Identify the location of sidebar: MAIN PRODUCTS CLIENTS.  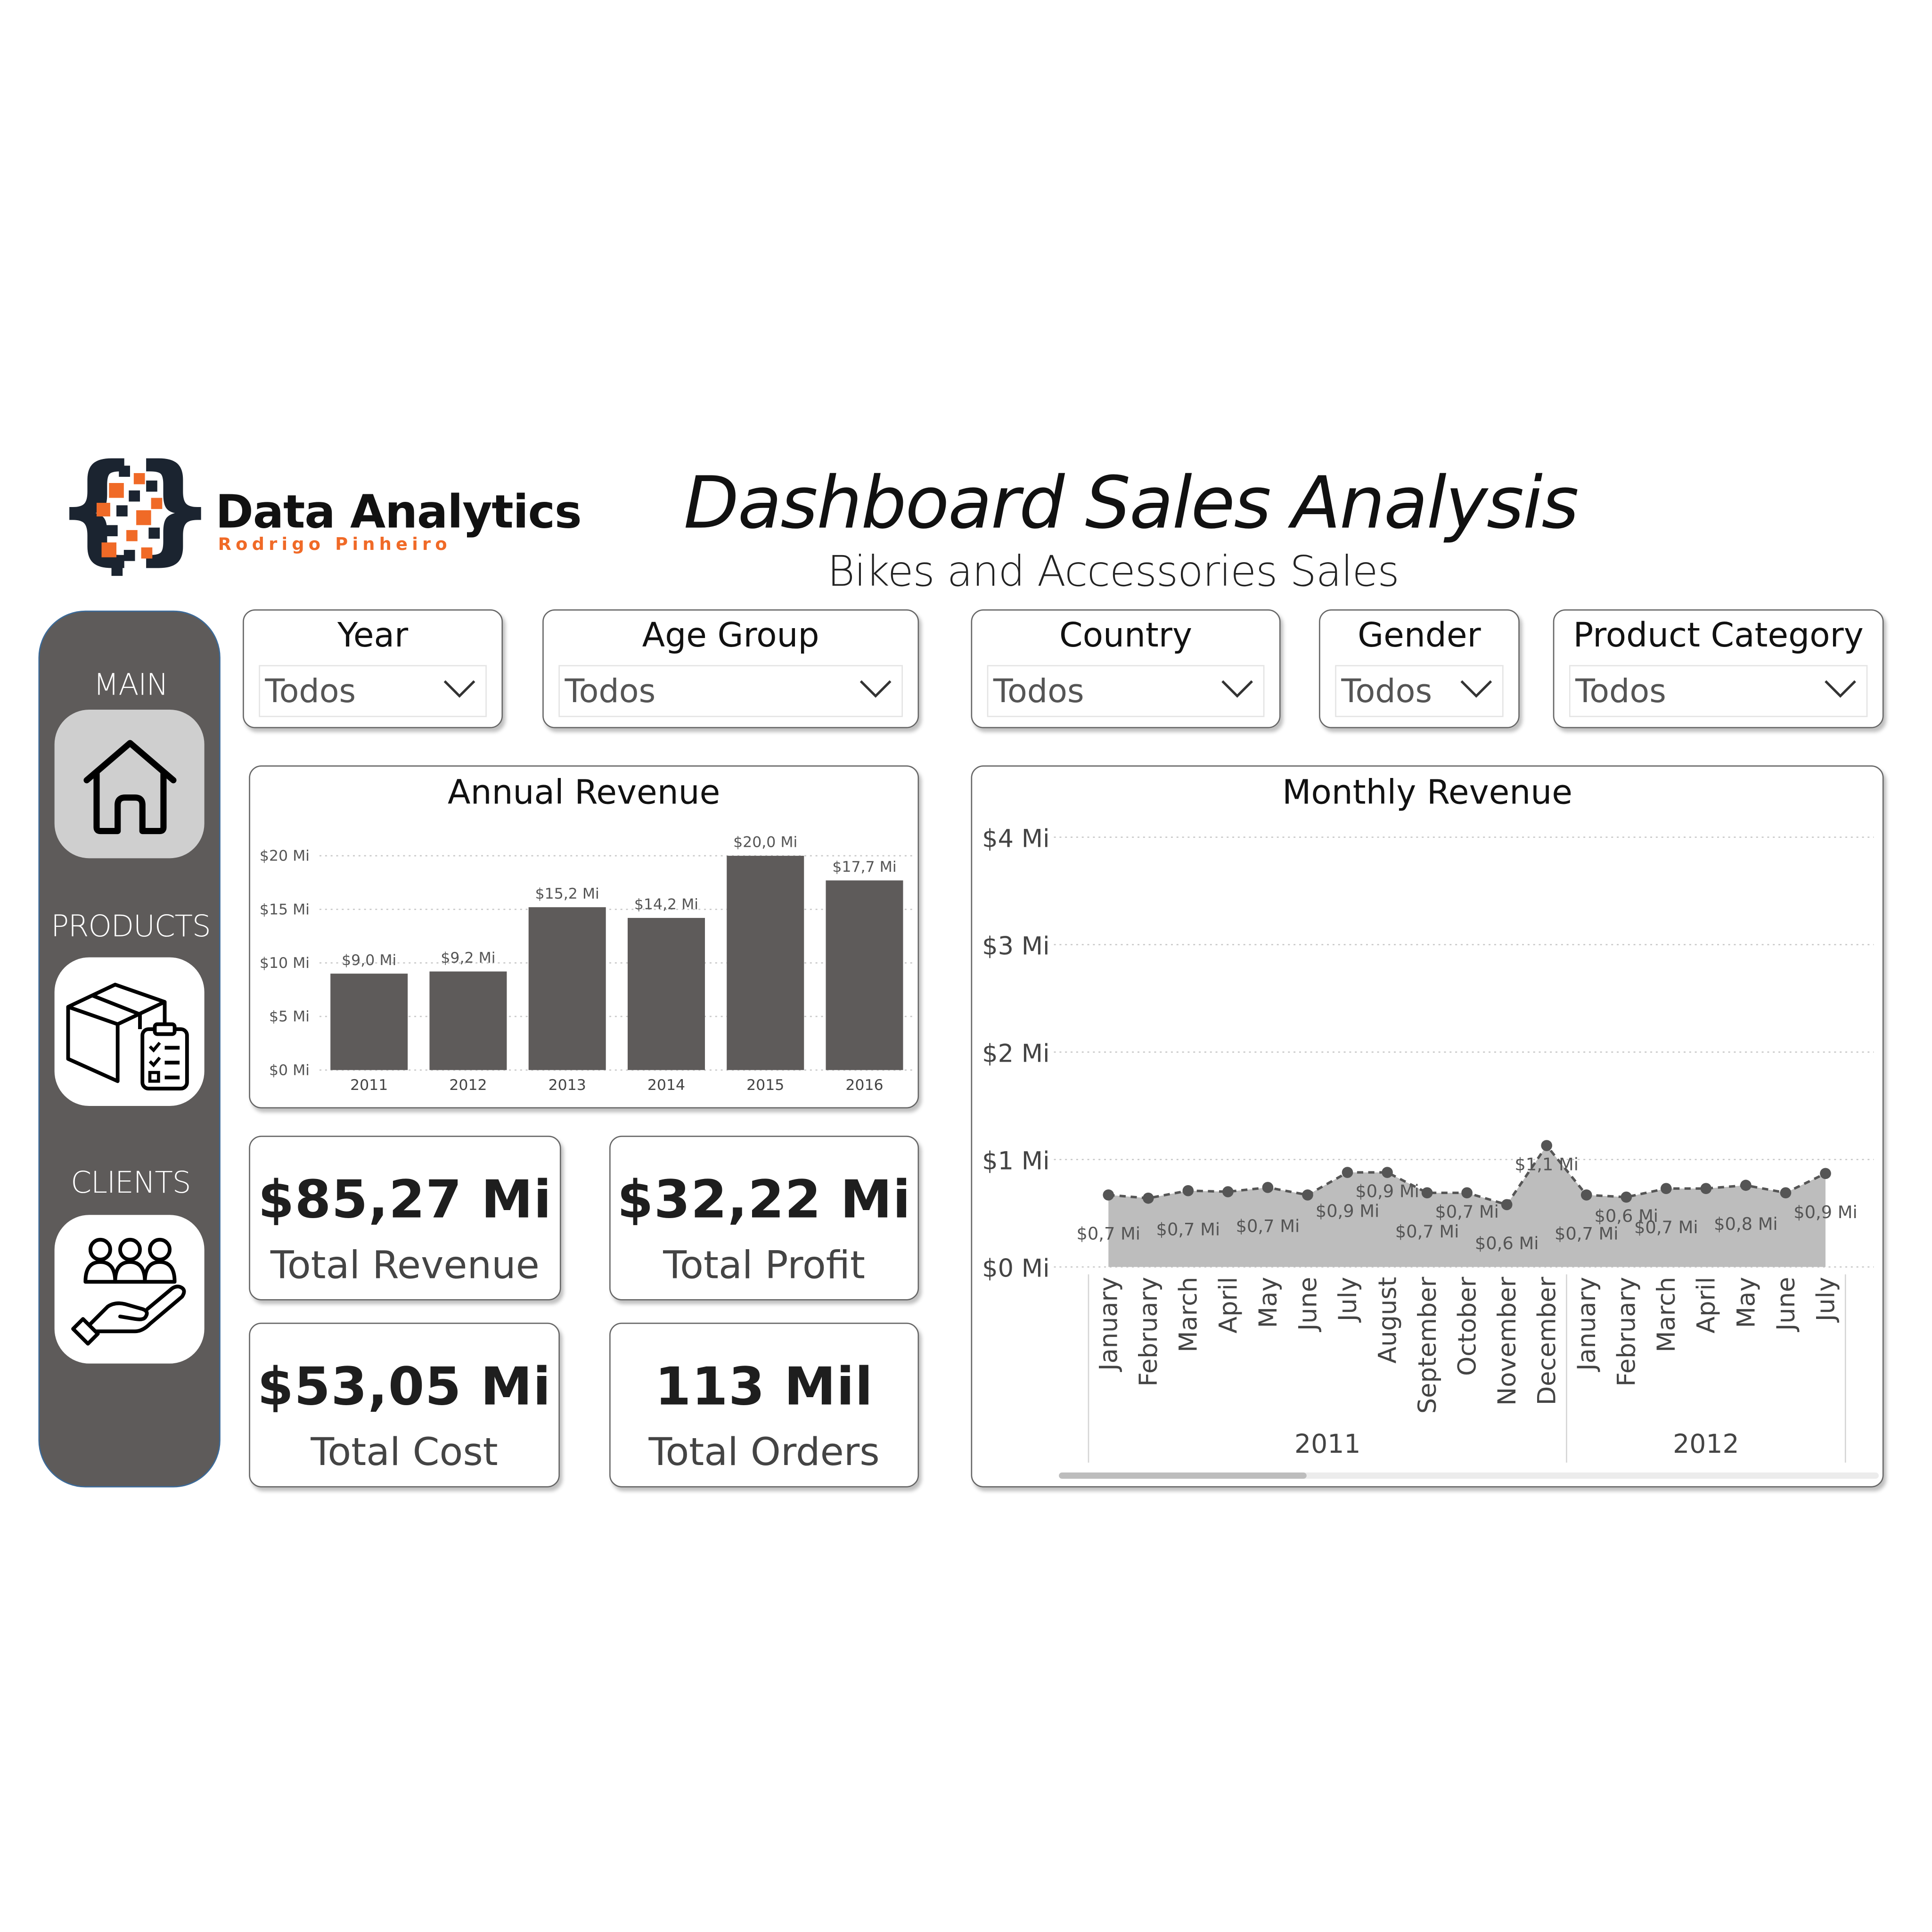
(129, 1049).